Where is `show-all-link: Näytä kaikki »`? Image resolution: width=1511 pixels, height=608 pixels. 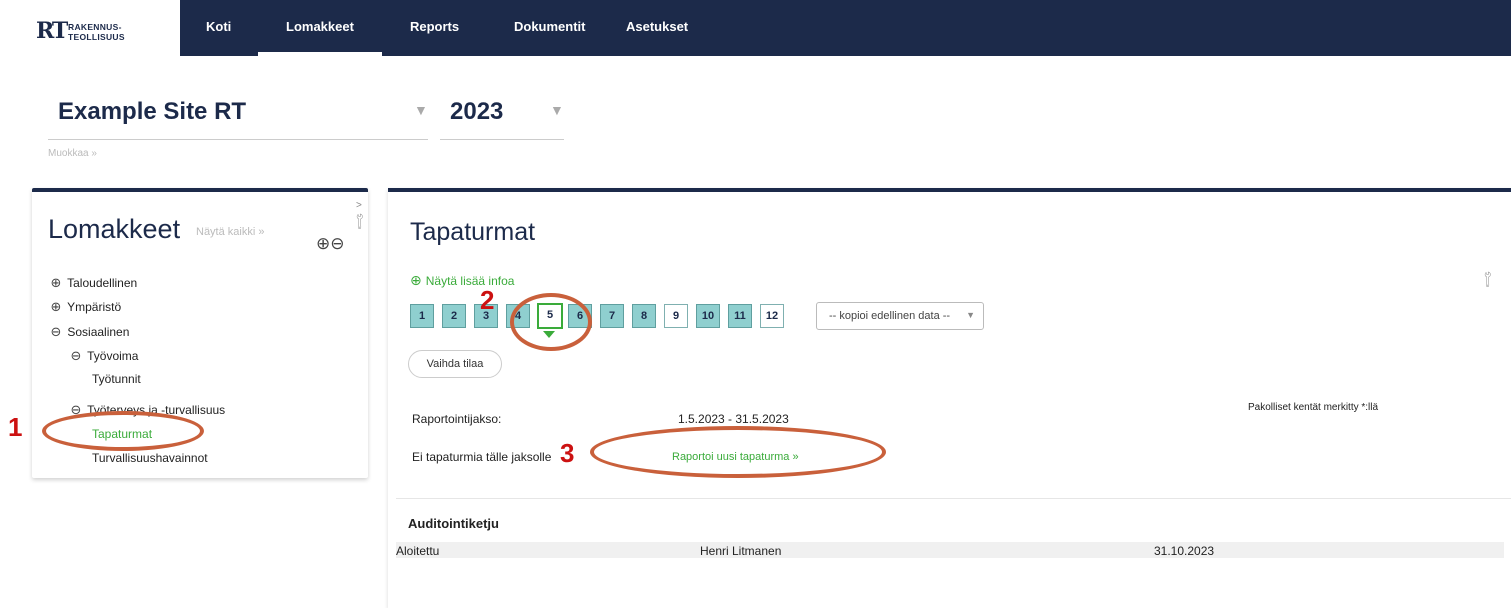
show-all-link: Näytä kaikki » is located at coordinates (230, 232).